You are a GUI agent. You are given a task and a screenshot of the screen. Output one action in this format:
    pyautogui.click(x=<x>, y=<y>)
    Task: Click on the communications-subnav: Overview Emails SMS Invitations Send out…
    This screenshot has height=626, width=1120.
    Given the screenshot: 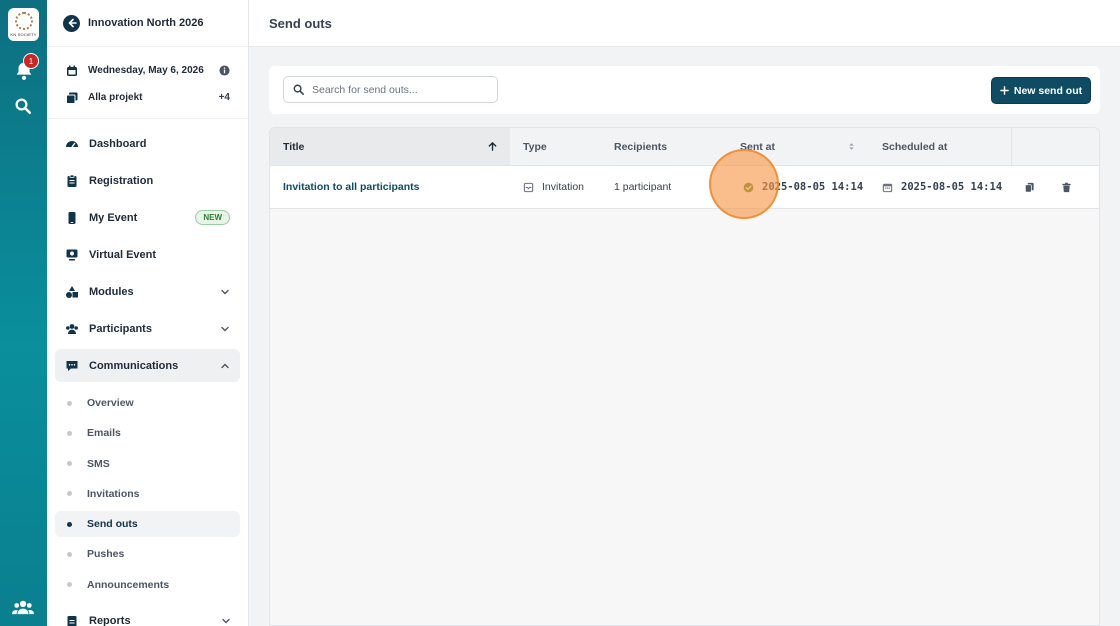 What is the action you would take?
    pyautogui.click(x=147, y=494)
    